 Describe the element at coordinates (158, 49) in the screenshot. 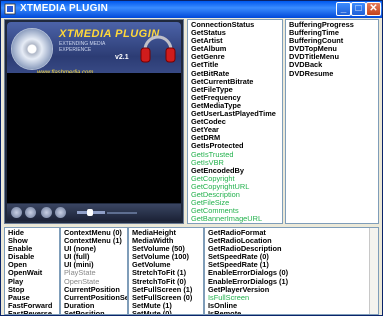

I see `headphones-icon` at that location.